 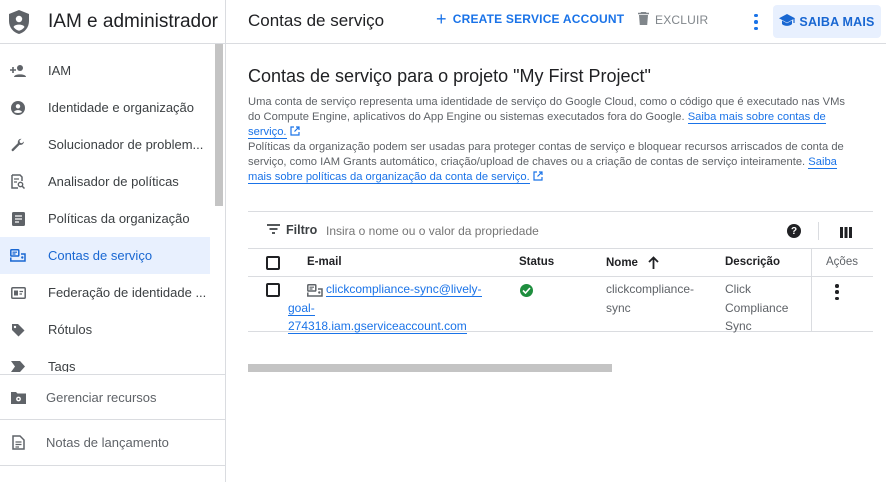 I want to click on account-circle-icon, so click(x=18, y=108).